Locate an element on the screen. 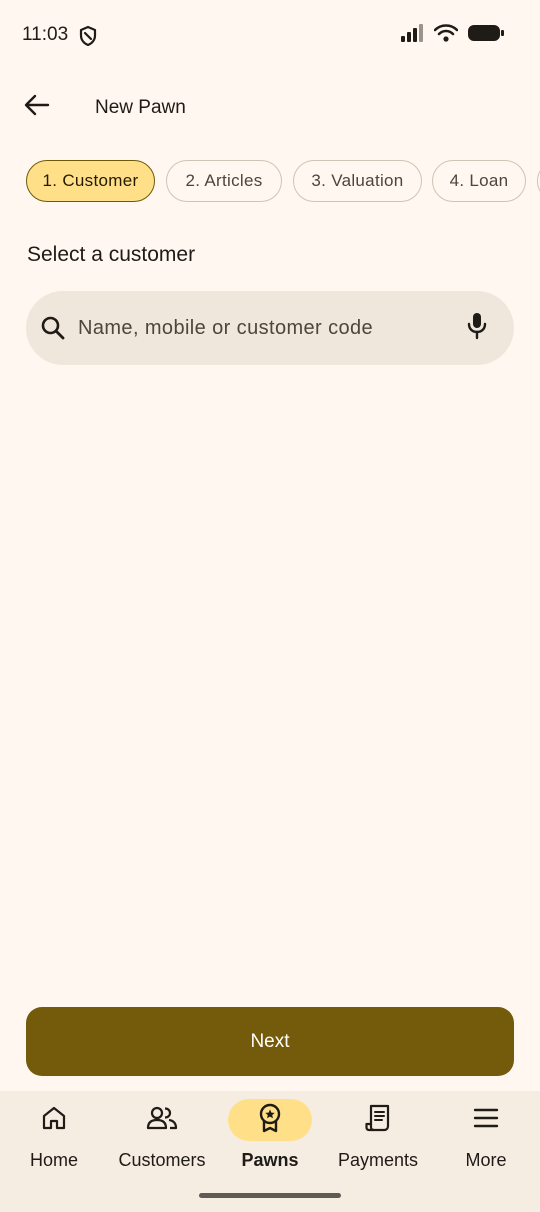 The height and width of the screenshot is (1212, 540). voice-search-button is located at coordinates (477, 328).